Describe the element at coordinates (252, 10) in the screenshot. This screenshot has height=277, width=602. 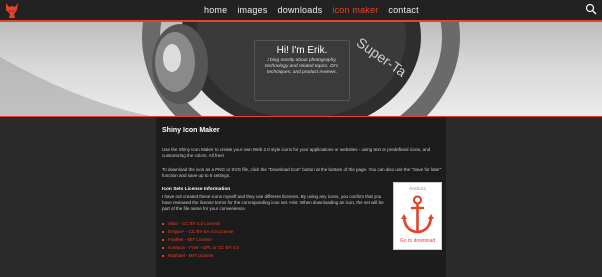
I see `nav-images: images` at that location.